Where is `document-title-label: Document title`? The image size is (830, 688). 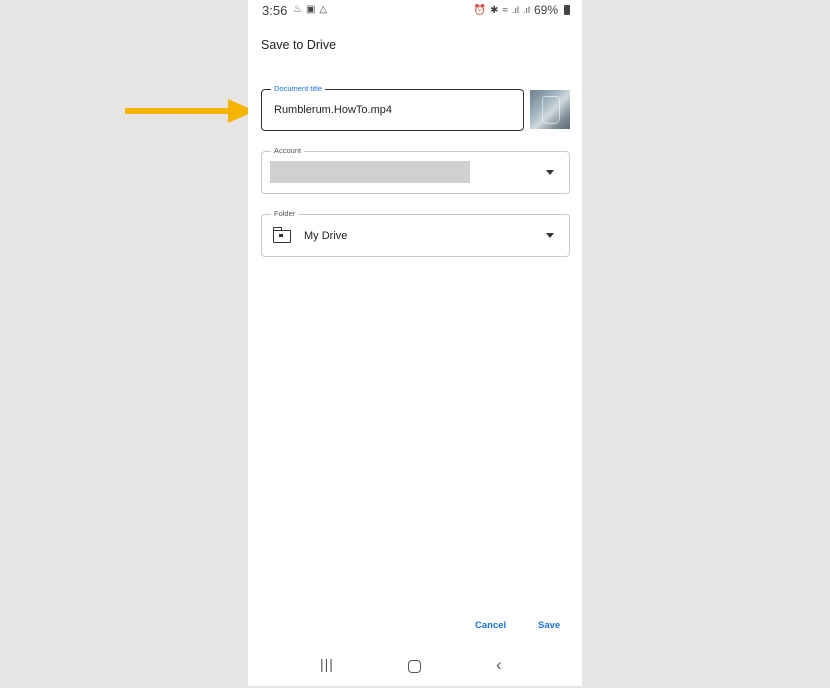
document-title-label: Document title is located at coordinates (298, 89).